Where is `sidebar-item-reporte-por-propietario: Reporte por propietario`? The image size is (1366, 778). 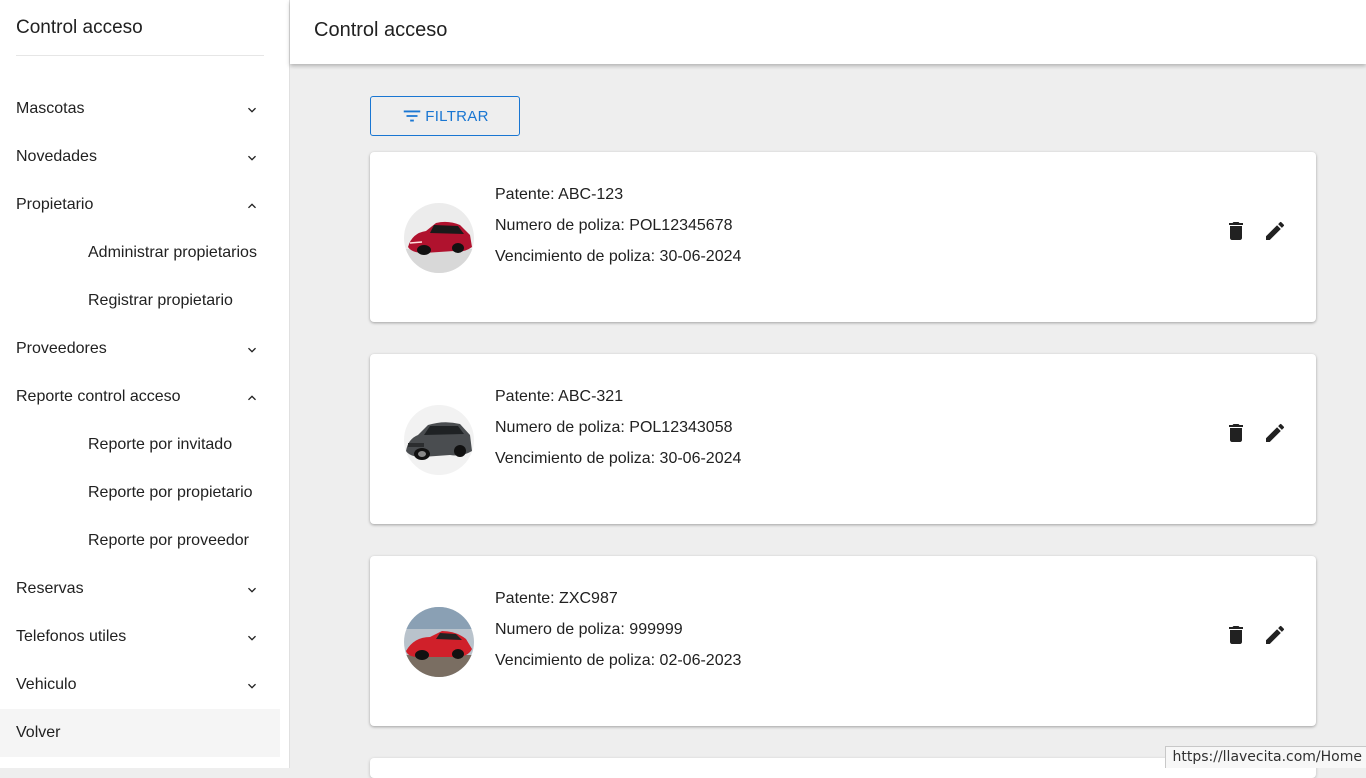
sidebar-item-reporte-por-propietario: Reporte por propietario is located at coordinates (140, 493).